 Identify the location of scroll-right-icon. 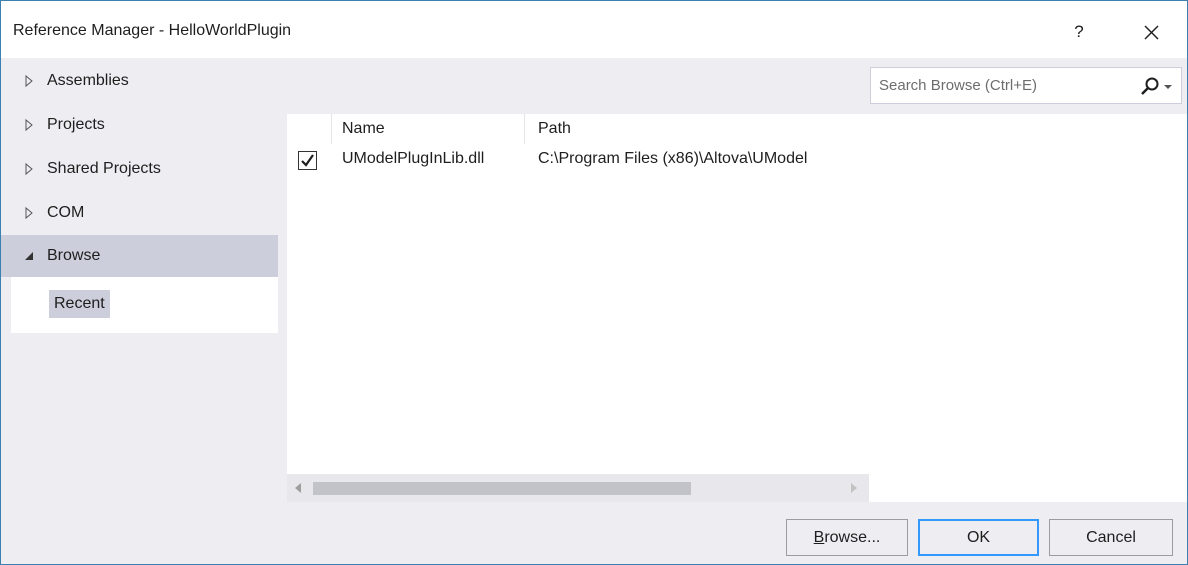
(854, 488).